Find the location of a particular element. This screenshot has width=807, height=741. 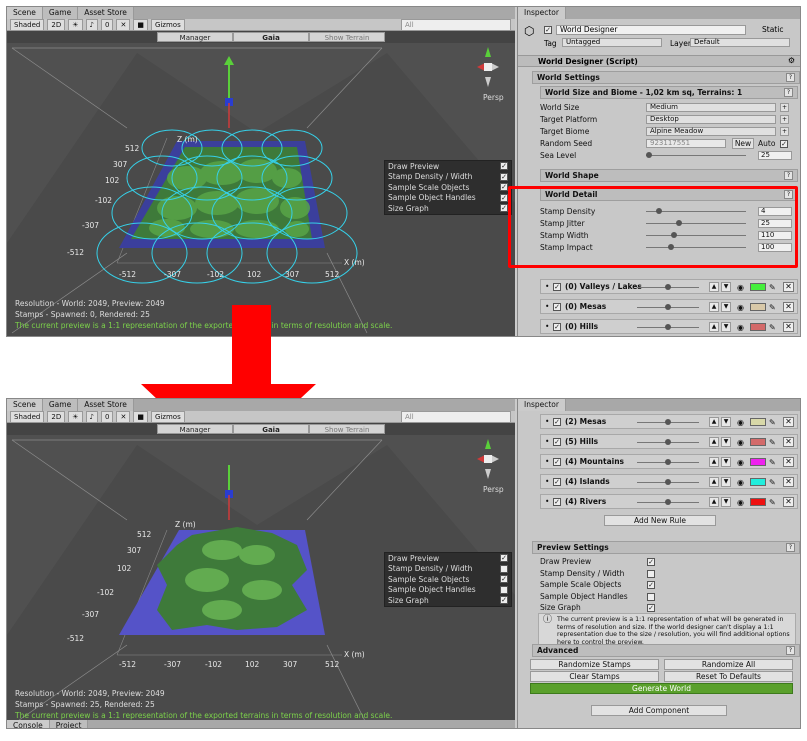

2d-toggle: 2D is located at coordinates (56, 416).